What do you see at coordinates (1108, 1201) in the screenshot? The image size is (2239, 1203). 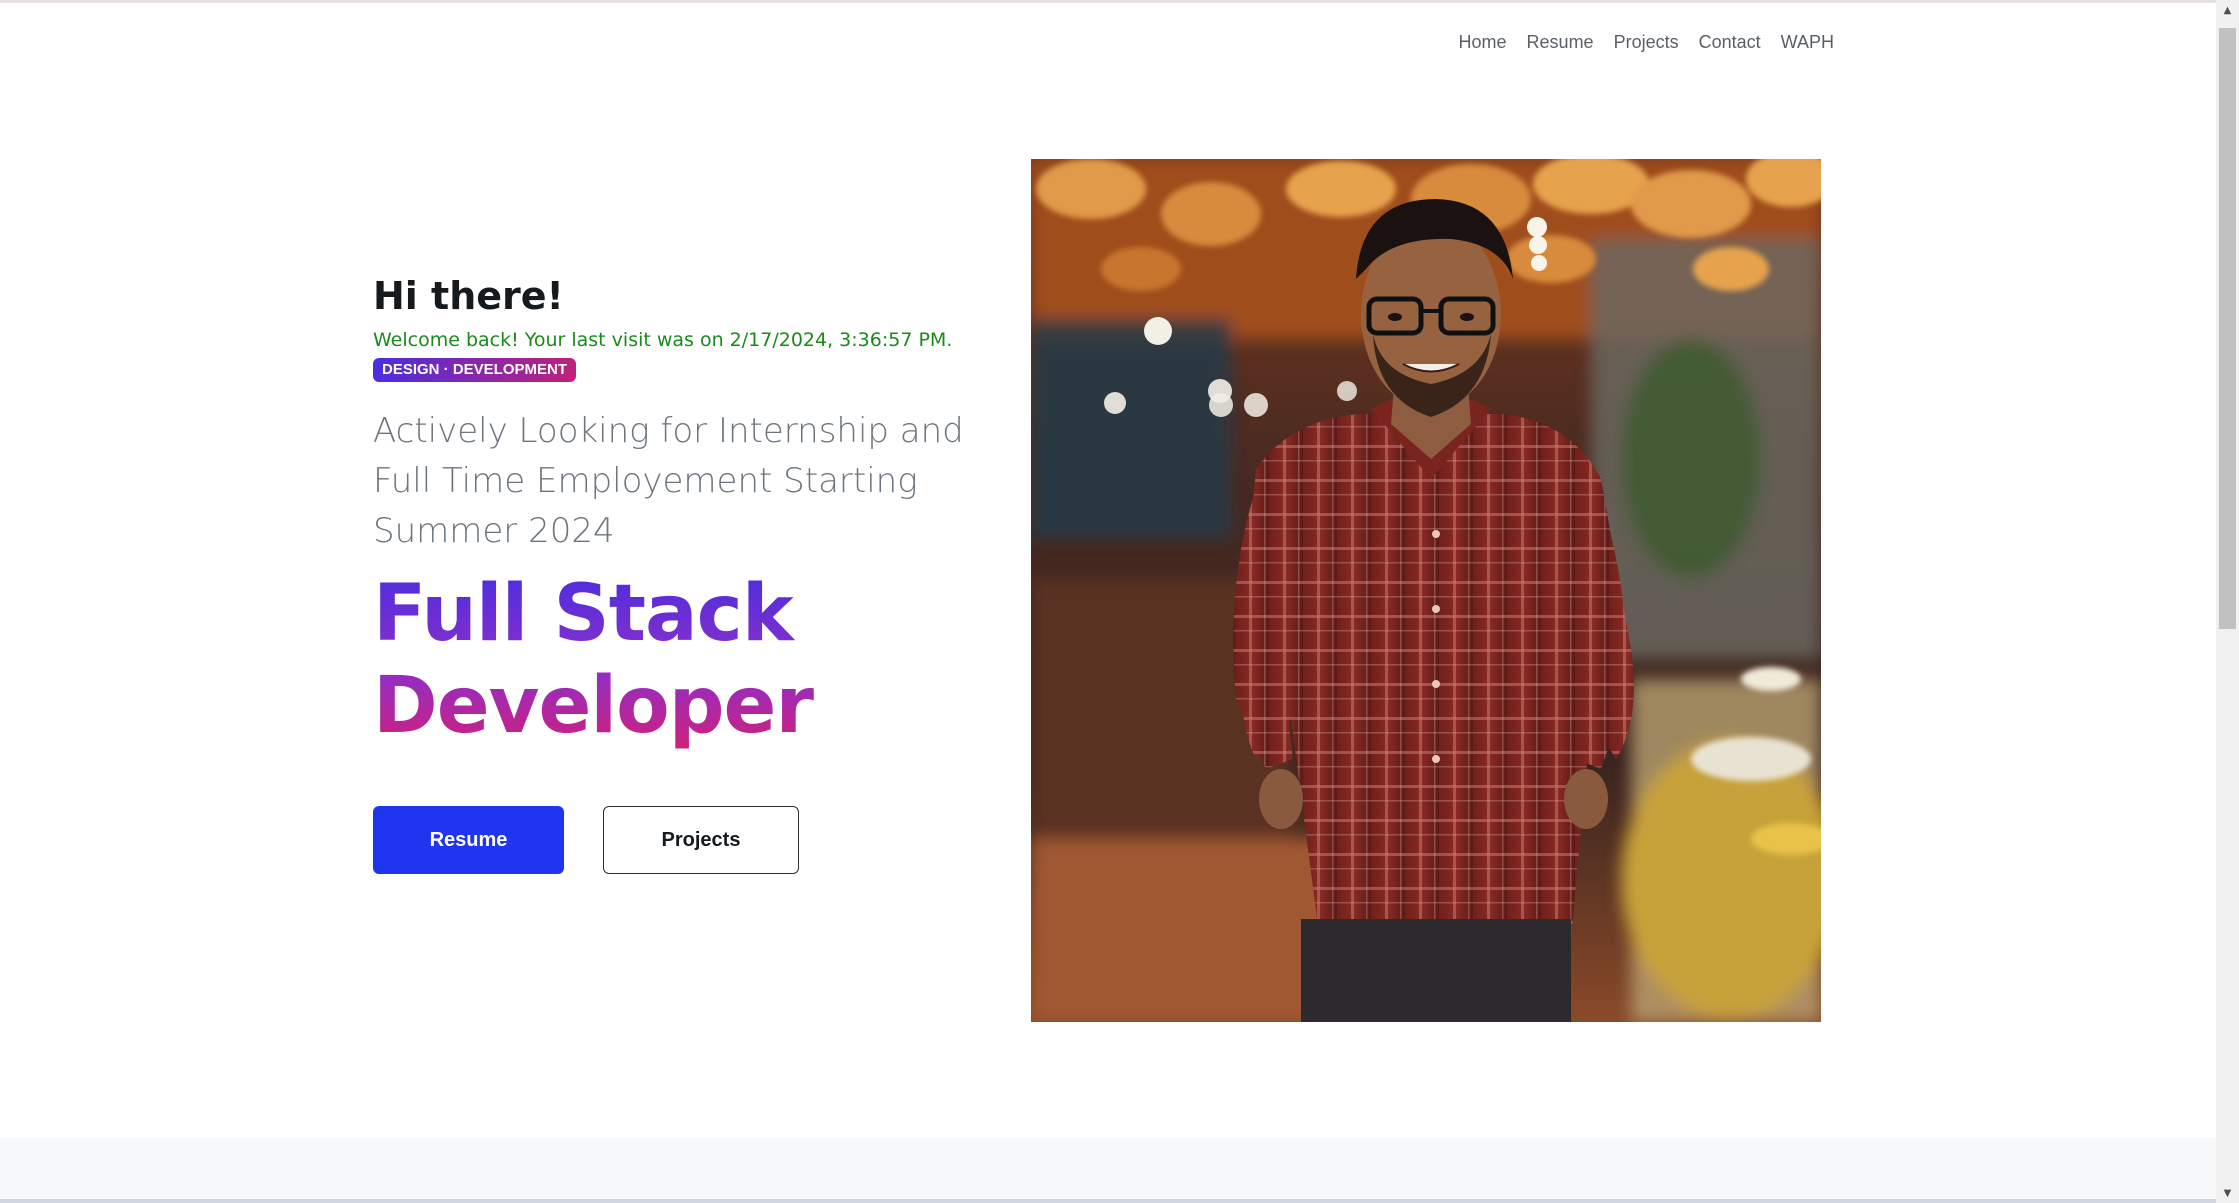 I see `bottom-border` at bounding box center [1108, 1201].